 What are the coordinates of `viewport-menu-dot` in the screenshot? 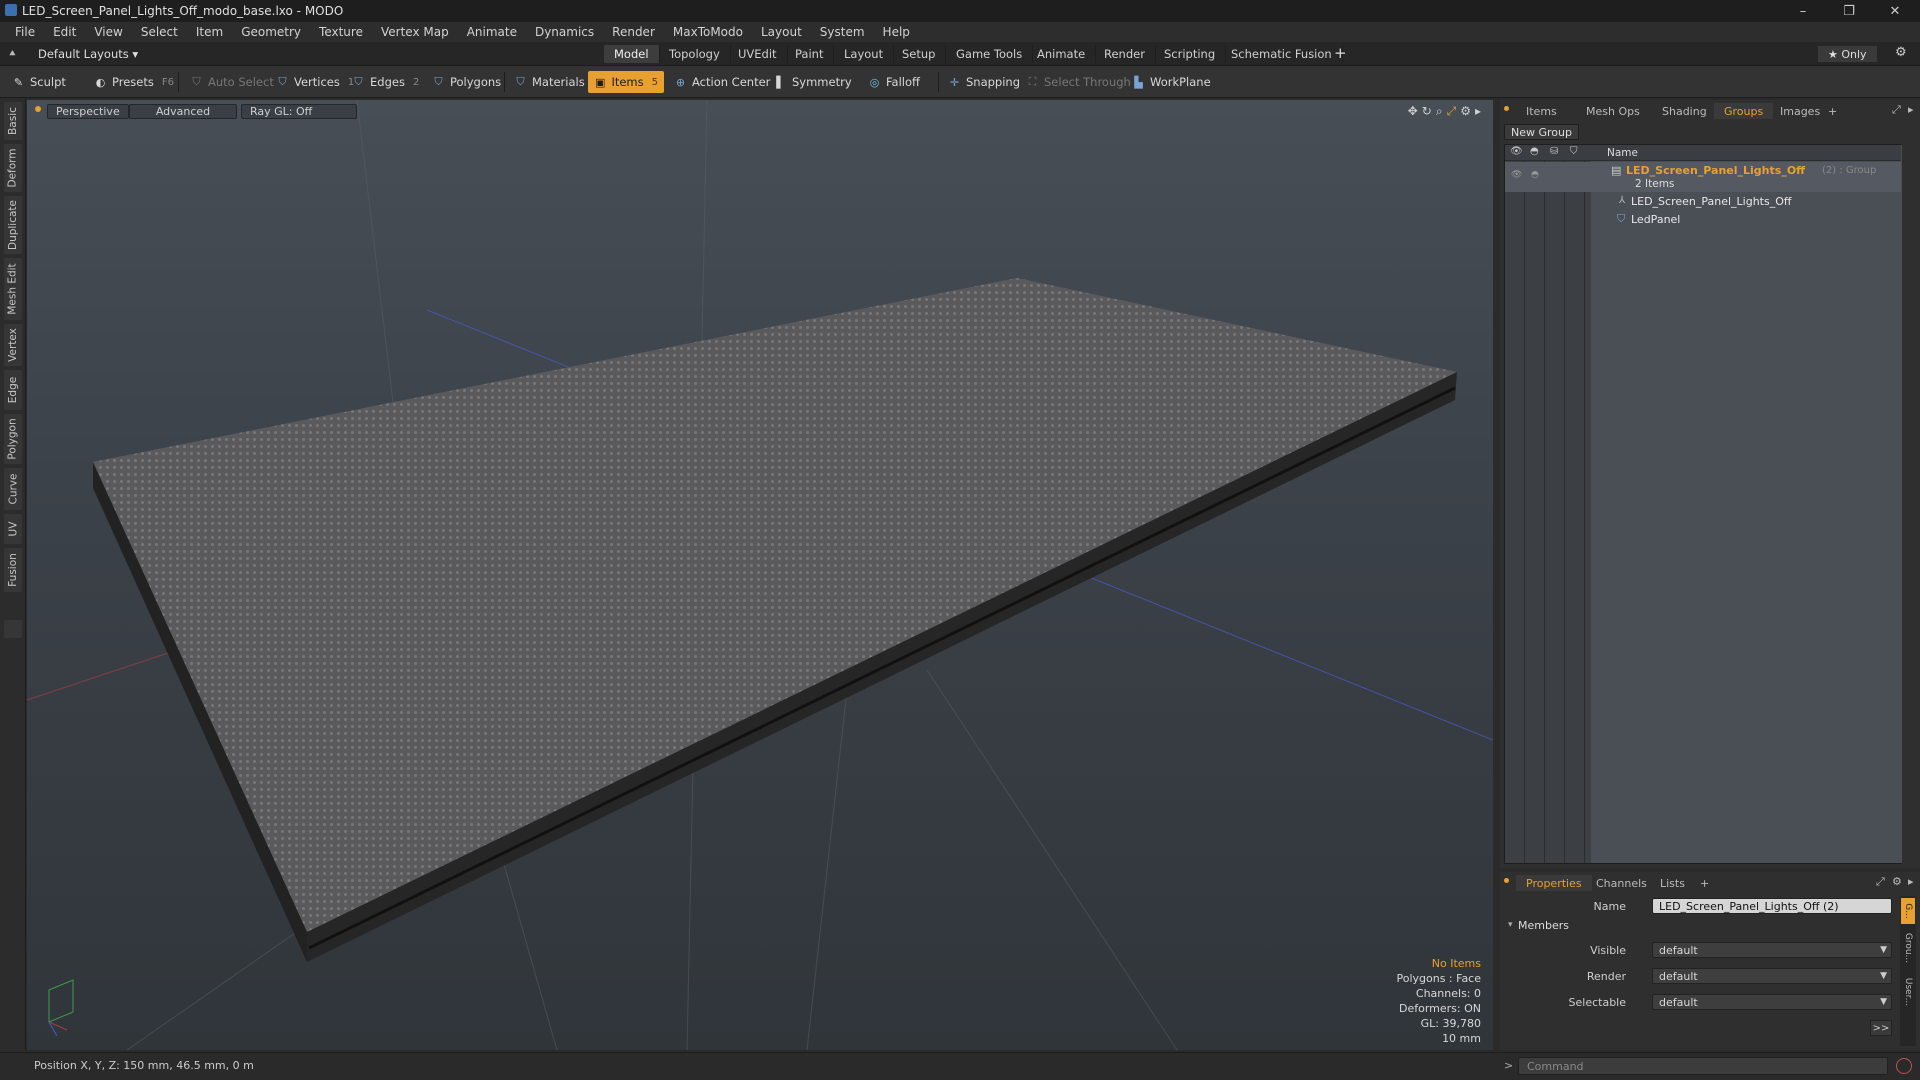 It's located at (38, 109).